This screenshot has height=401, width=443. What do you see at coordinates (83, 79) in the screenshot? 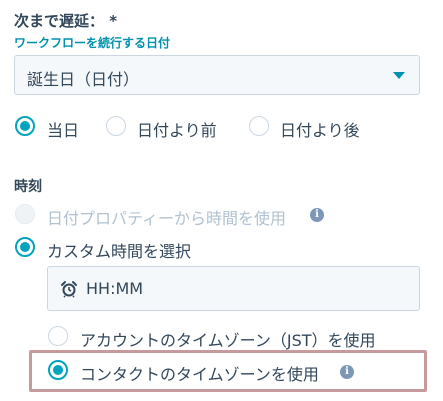
I see `date-property-select-value: 誕生日（日付）` at bounding box center [83, 79].